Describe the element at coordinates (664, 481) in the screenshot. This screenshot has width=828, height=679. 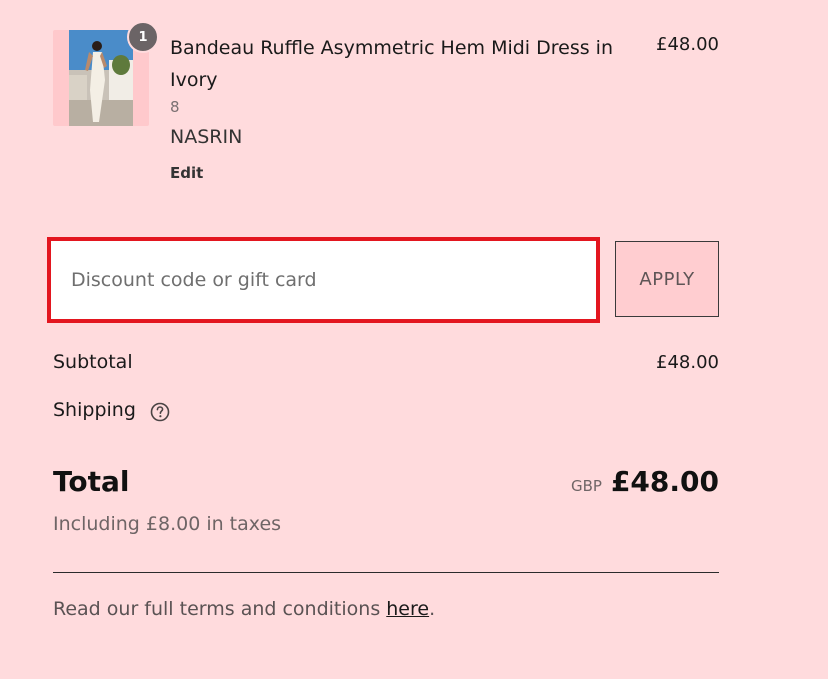
I see `total-value: £48.00` at that location.